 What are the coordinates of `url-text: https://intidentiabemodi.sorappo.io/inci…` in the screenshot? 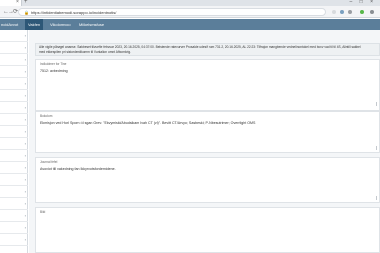 It's located at (73, 12).